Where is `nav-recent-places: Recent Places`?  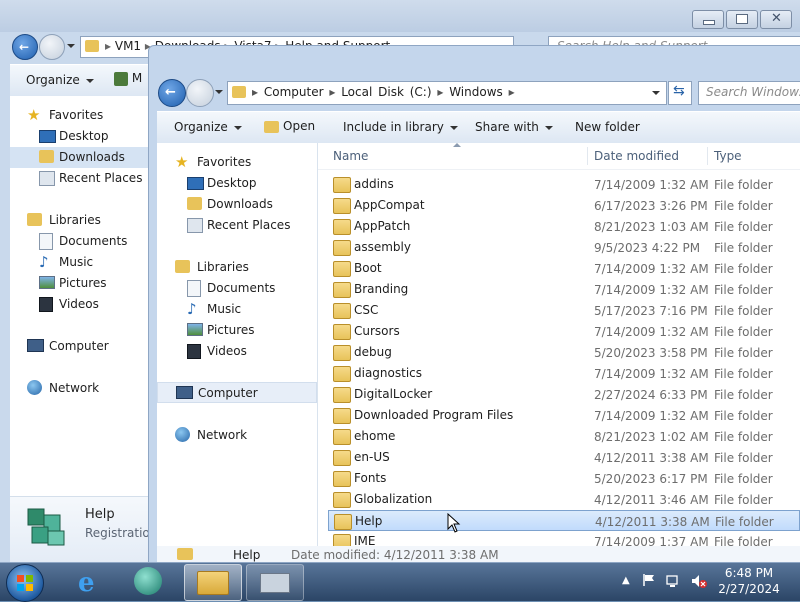
nav-recent-places: Recent Places is located at coordinates (237, 225).